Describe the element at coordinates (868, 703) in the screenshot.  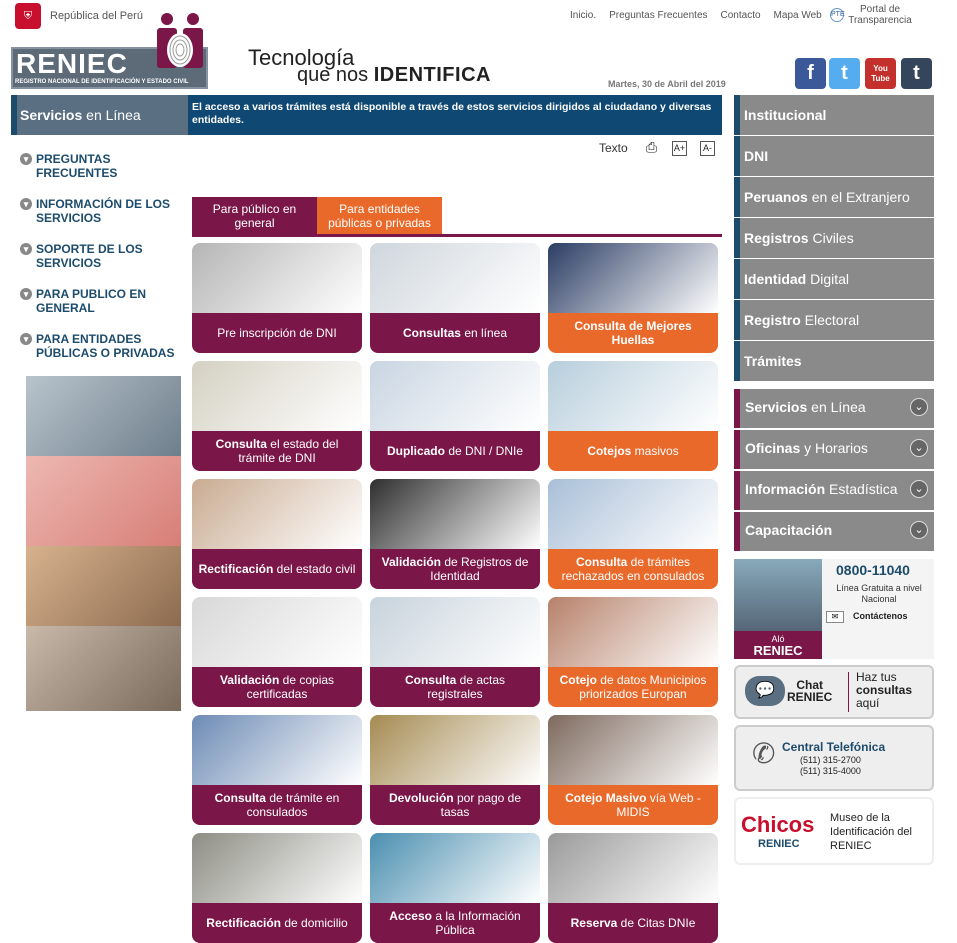
I see `chat-text-3: aquí` at that location.